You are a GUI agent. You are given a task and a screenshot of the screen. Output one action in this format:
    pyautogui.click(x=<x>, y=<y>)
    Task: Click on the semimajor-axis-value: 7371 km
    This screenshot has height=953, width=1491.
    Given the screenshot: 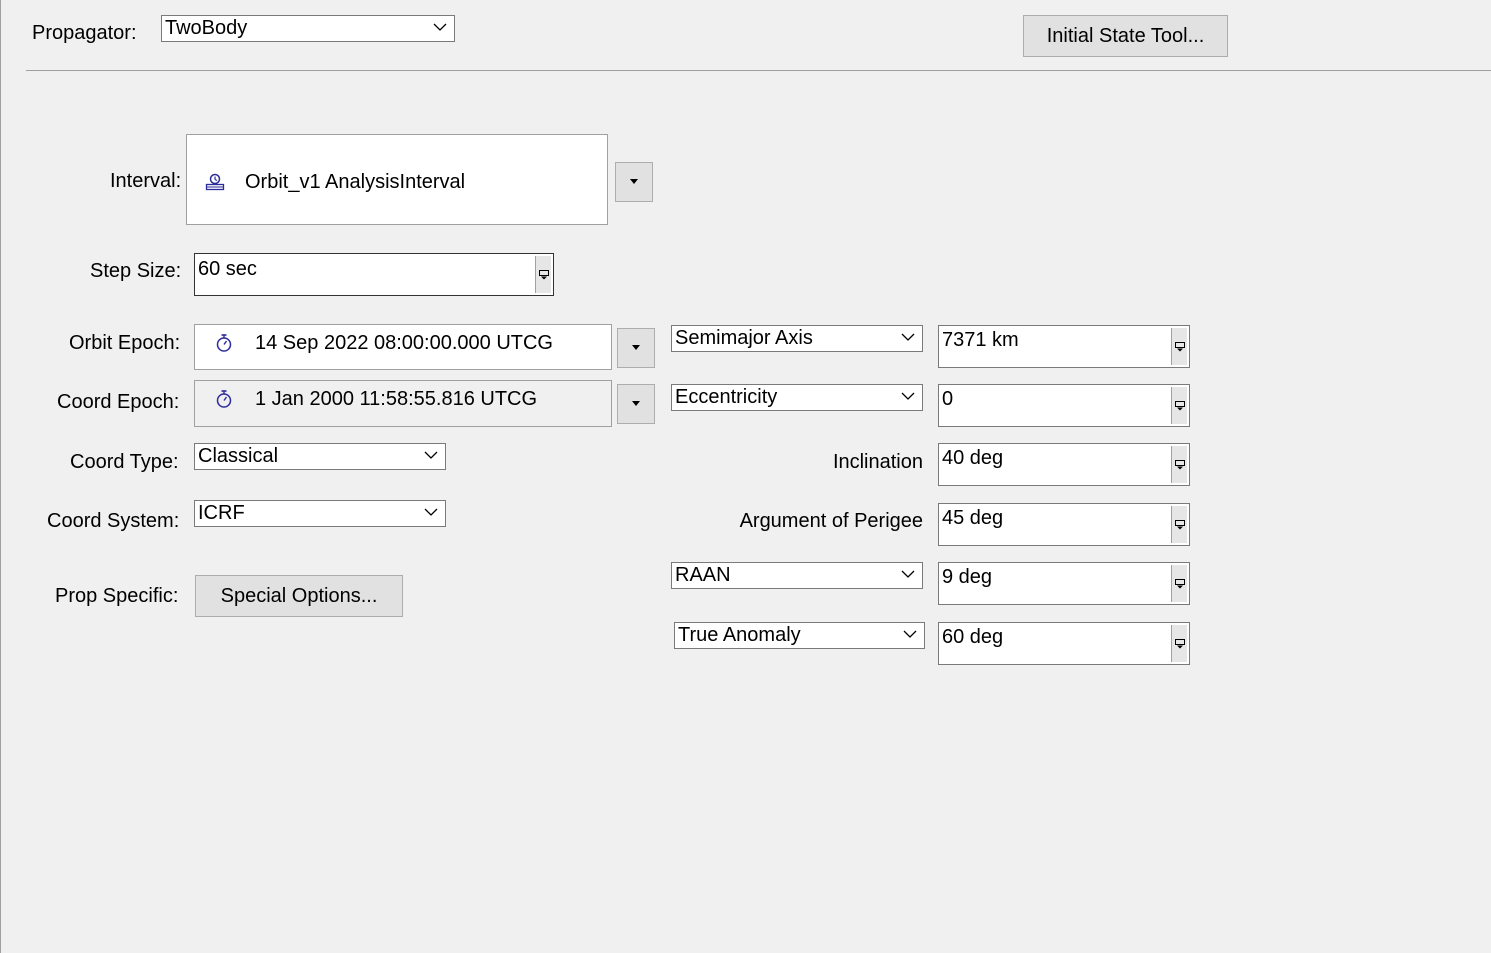 What is the action you would take?
    pyautogui.click(x=980, y=340)
    